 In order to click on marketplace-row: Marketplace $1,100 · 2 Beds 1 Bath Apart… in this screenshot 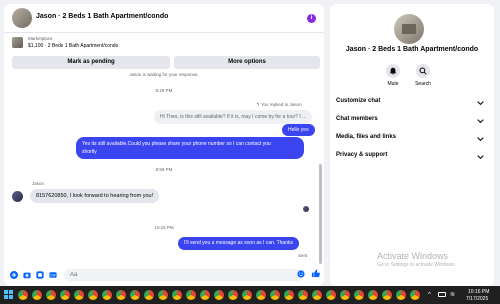, I will do `click(164, 43)`.